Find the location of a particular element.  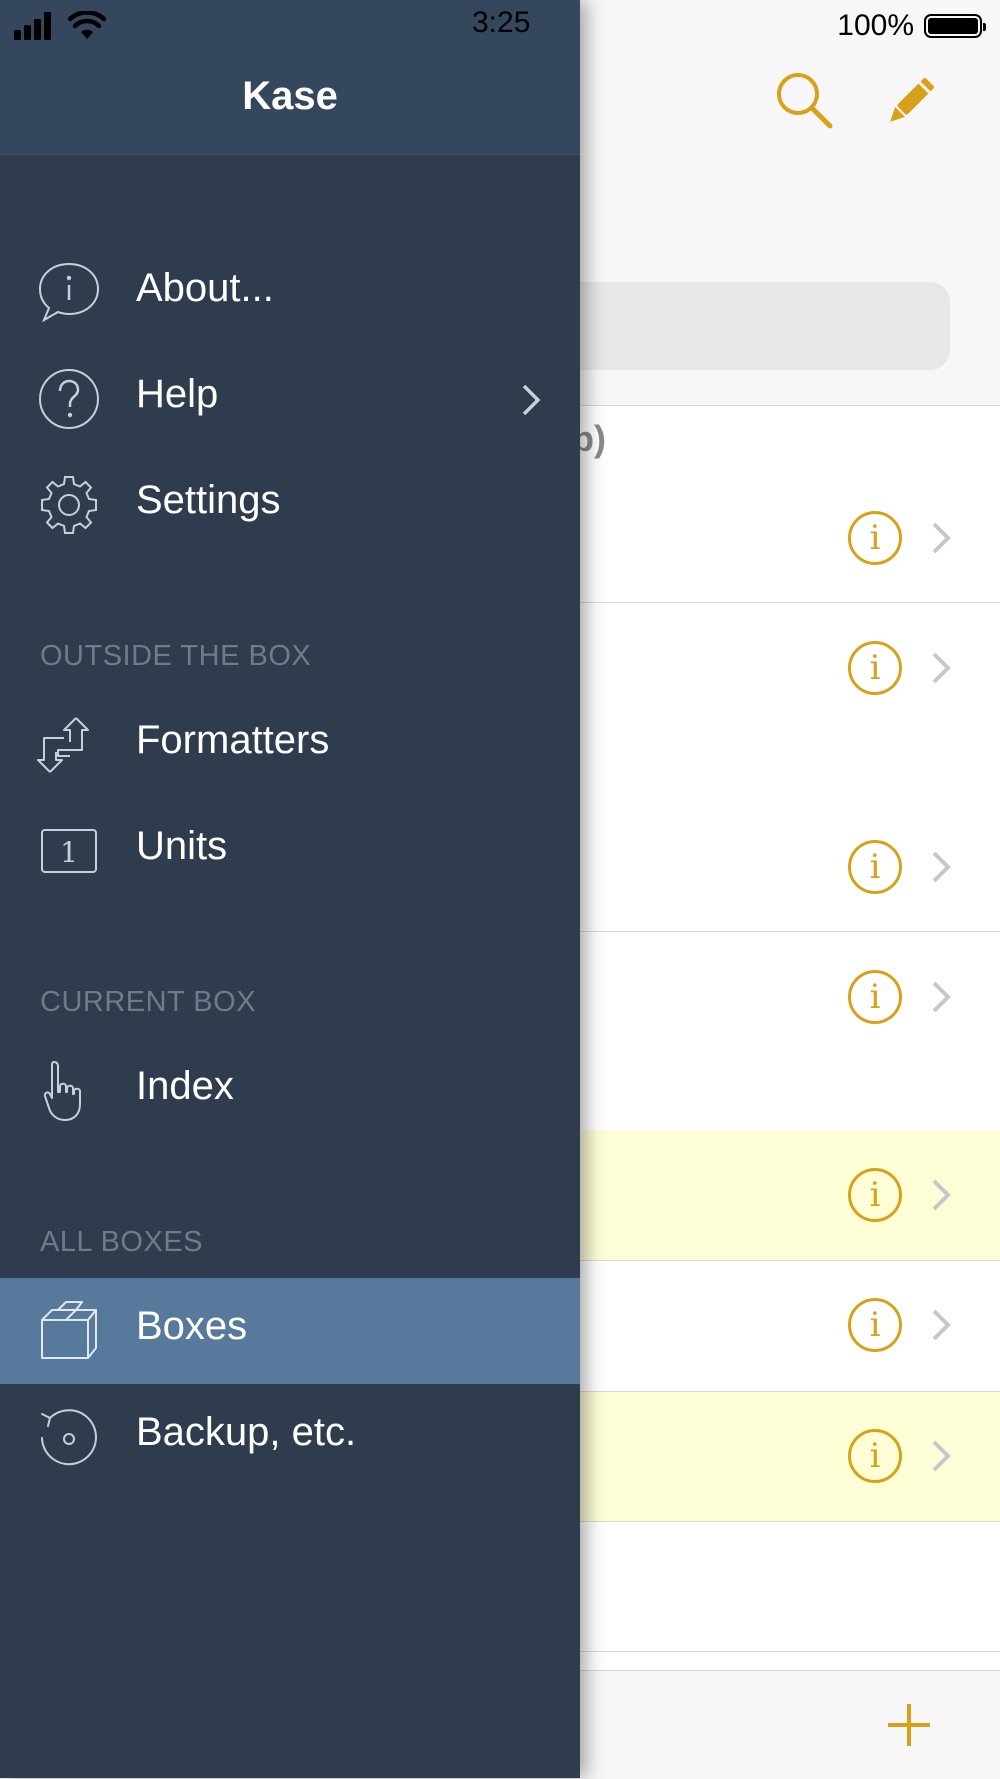

menu-title: Kase is located at coordinates (290, 96).